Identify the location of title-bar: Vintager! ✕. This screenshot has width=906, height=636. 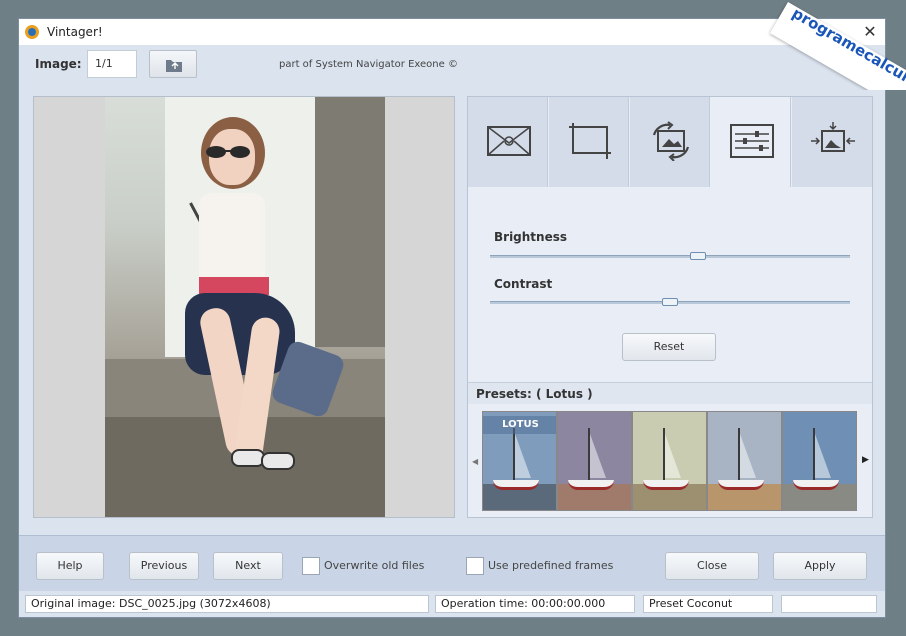
(452, 32).